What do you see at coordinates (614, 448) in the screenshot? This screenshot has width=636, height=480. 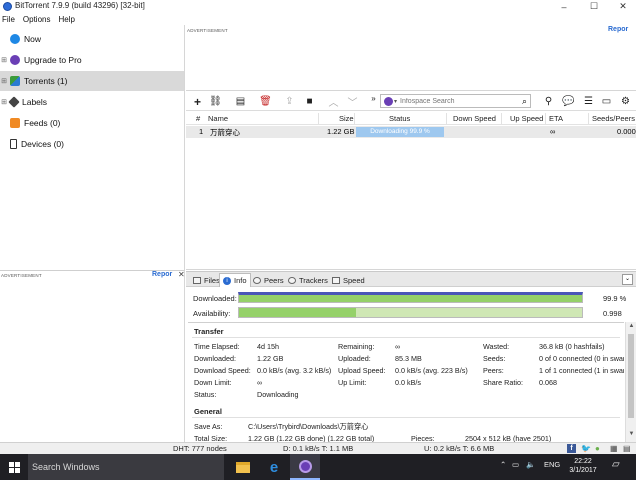 I see `windows-icon: ▦` at bounding box center [614, 448].